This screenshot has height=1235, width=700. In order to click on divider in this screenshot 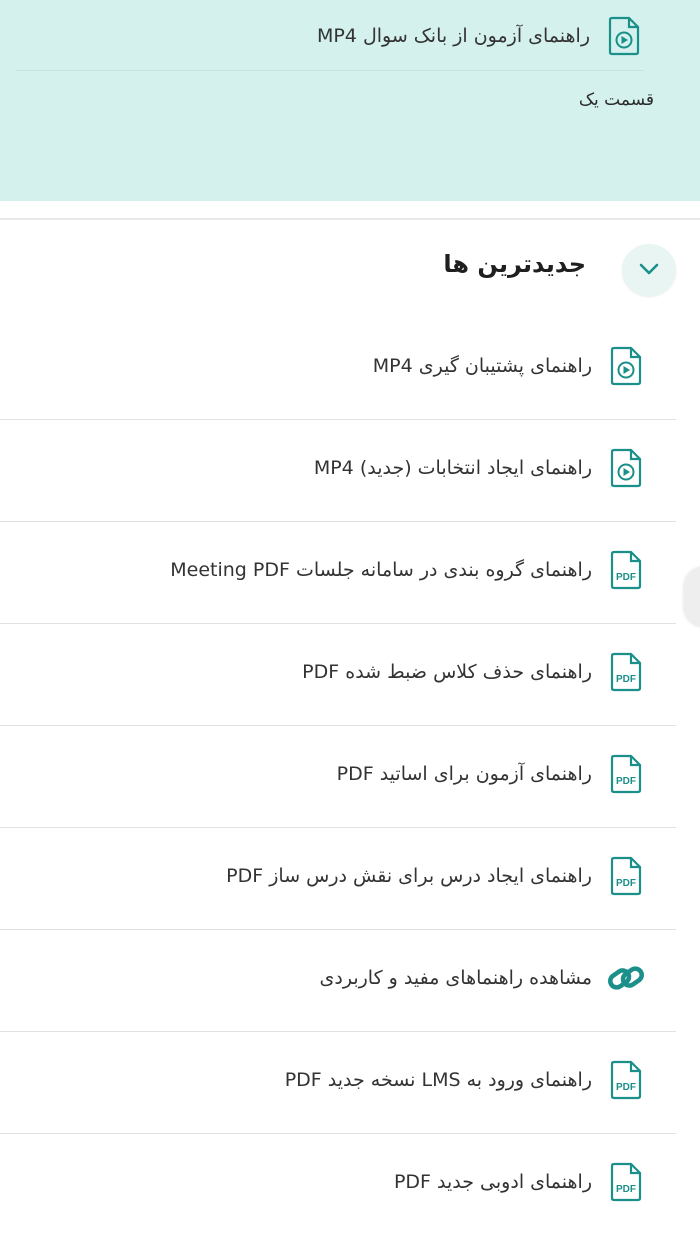, I will do `click(350, 210)`.